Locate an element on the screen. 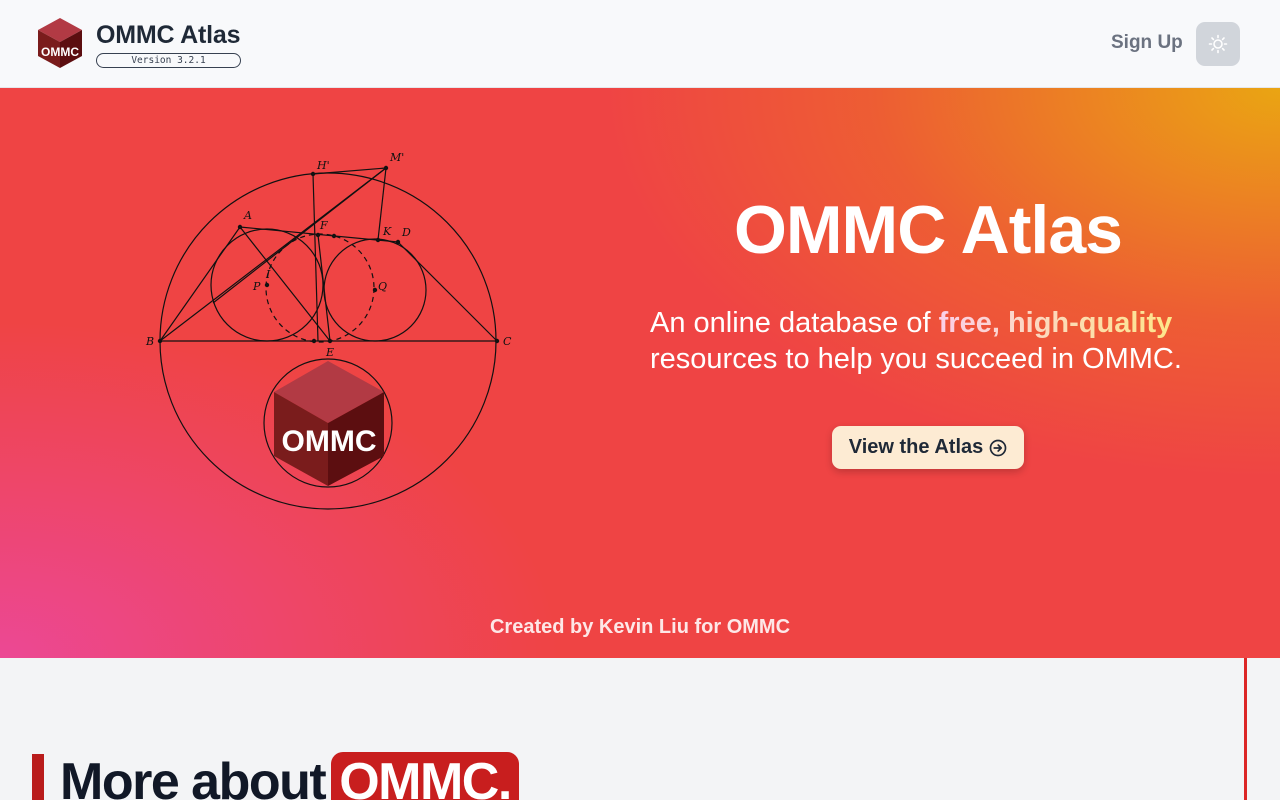 Image resolution: width=1280 pixels, height=800 pixels. label-i: I is located at coordinates (268, 274).